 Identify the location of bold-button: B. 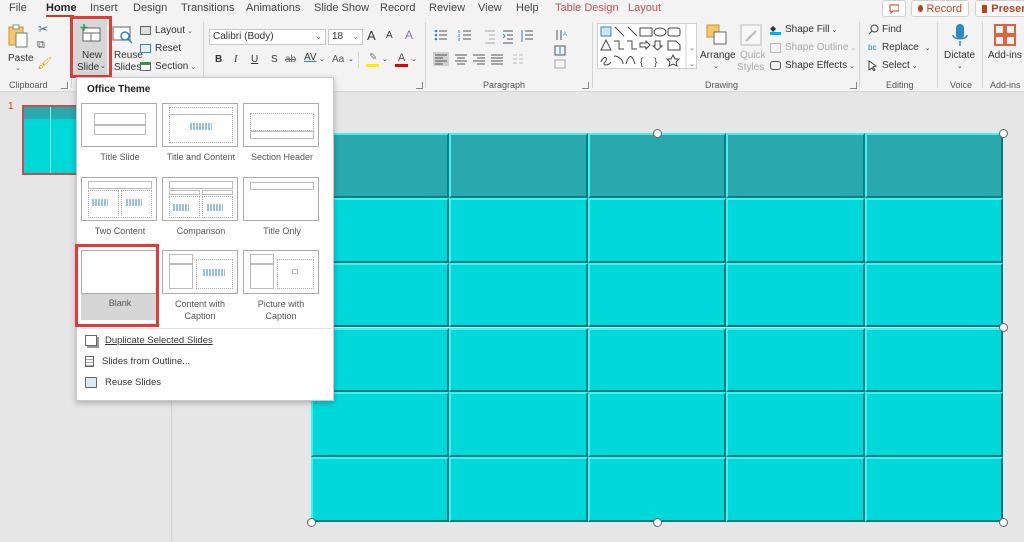
(218, 59).